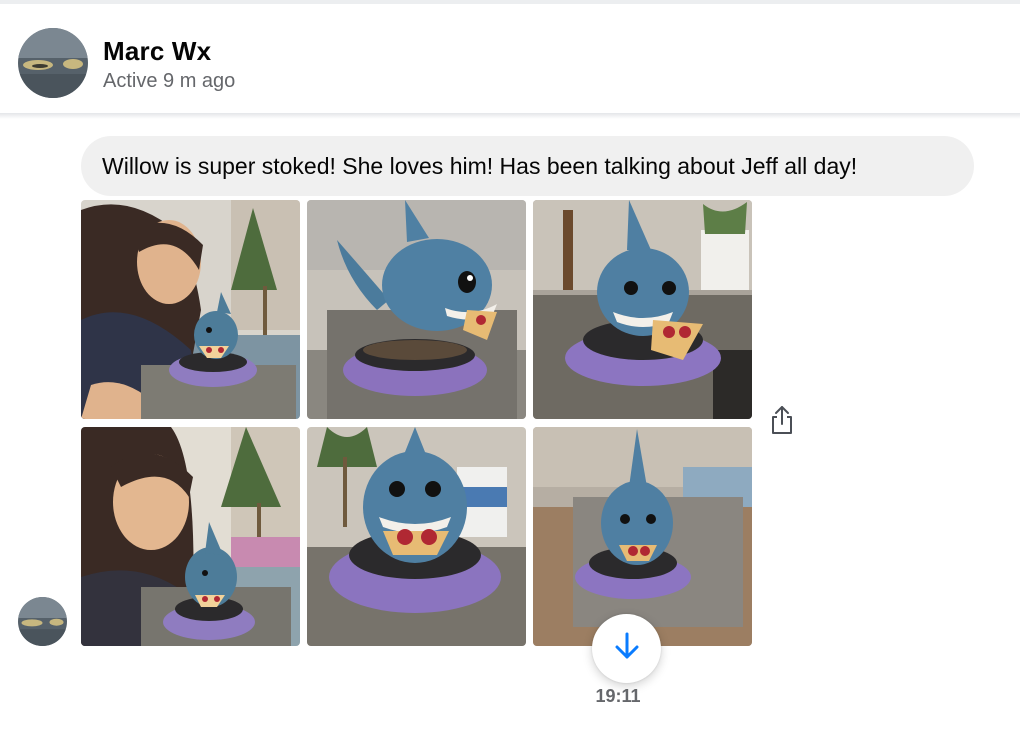 This screenshot has height=733, width=1020. I want to click on sender-avatar, so click(42, 621).